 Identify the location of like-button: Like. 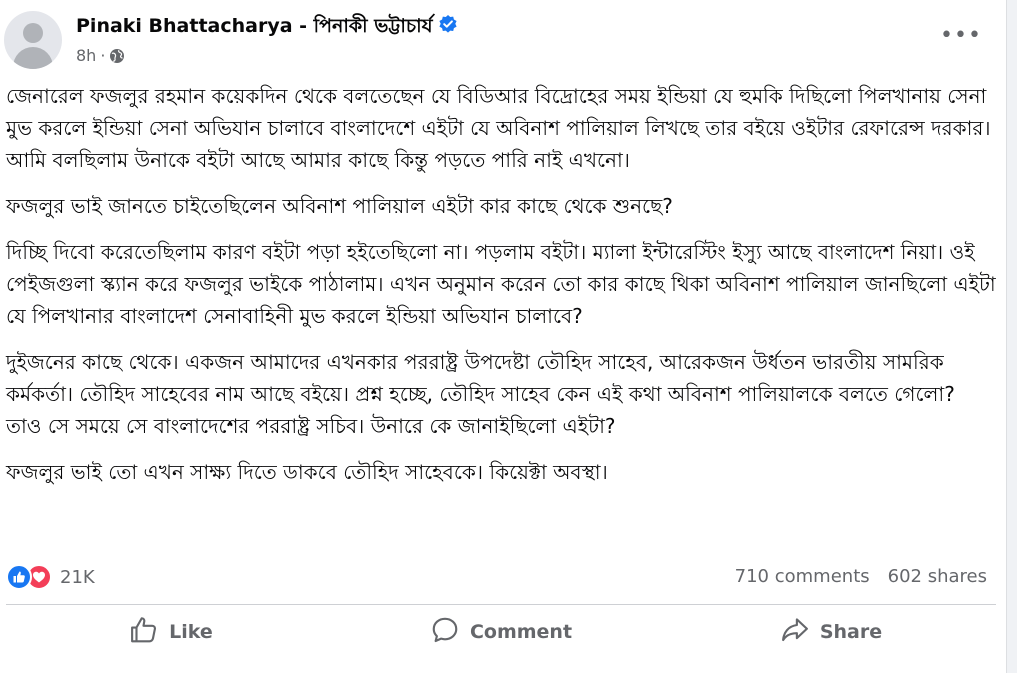
(171, 632).